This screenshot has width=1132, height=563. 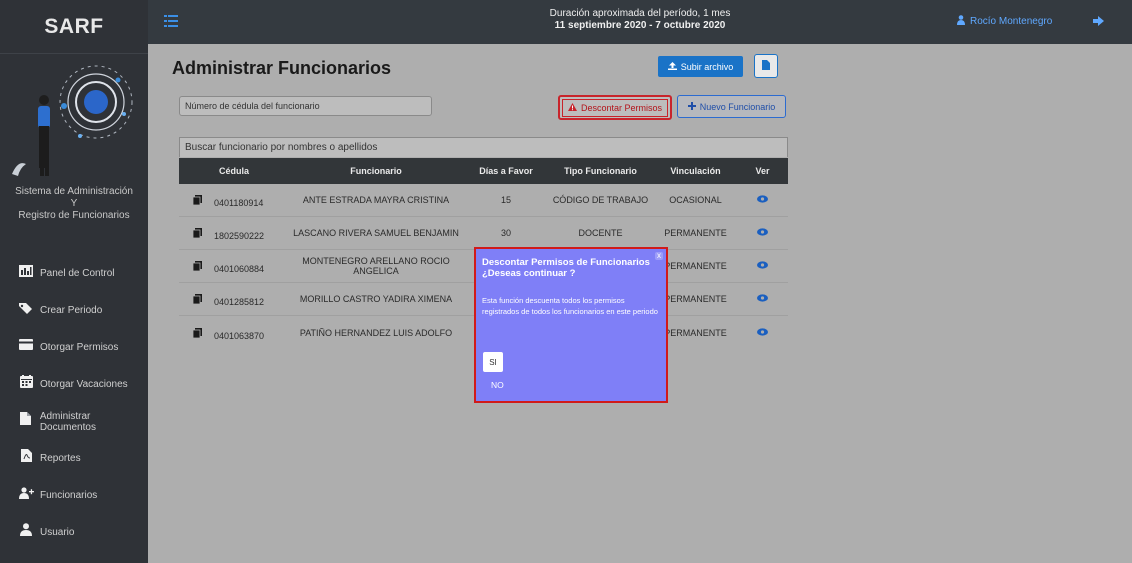 What do you see at coordinates (239, 236) in the screenshot?
I see `cedula-value: 1802590222` at bounding box center [239, 236].